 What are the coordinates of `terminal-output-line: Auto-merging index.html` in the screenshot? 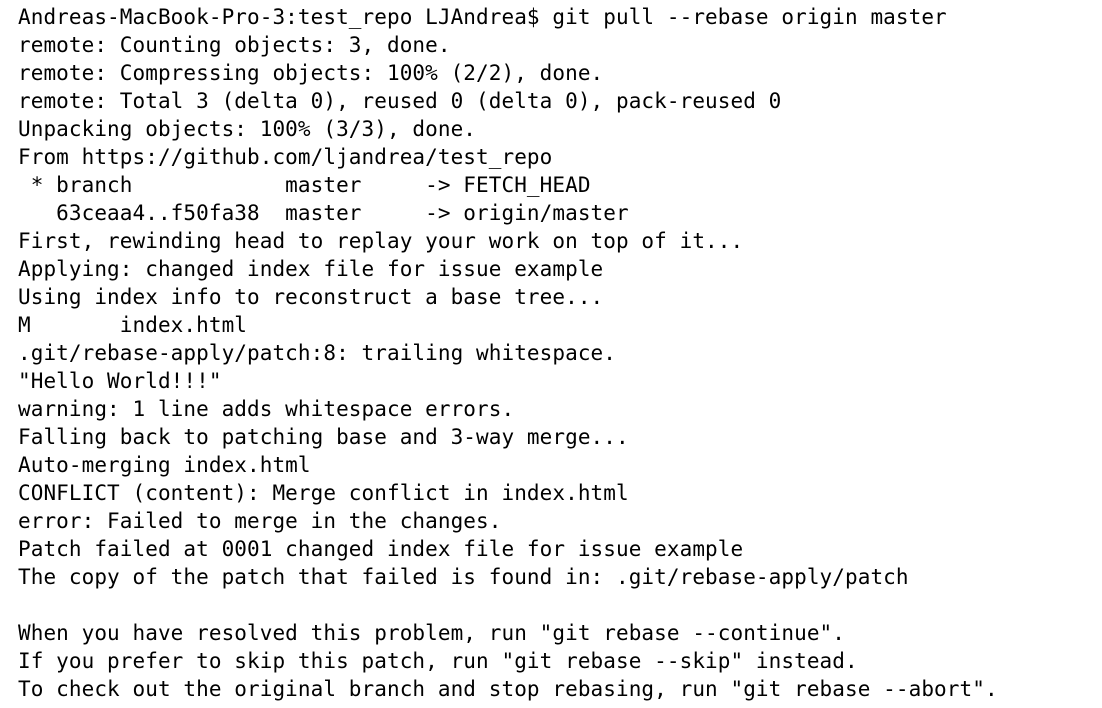 It's located at (164, 465).